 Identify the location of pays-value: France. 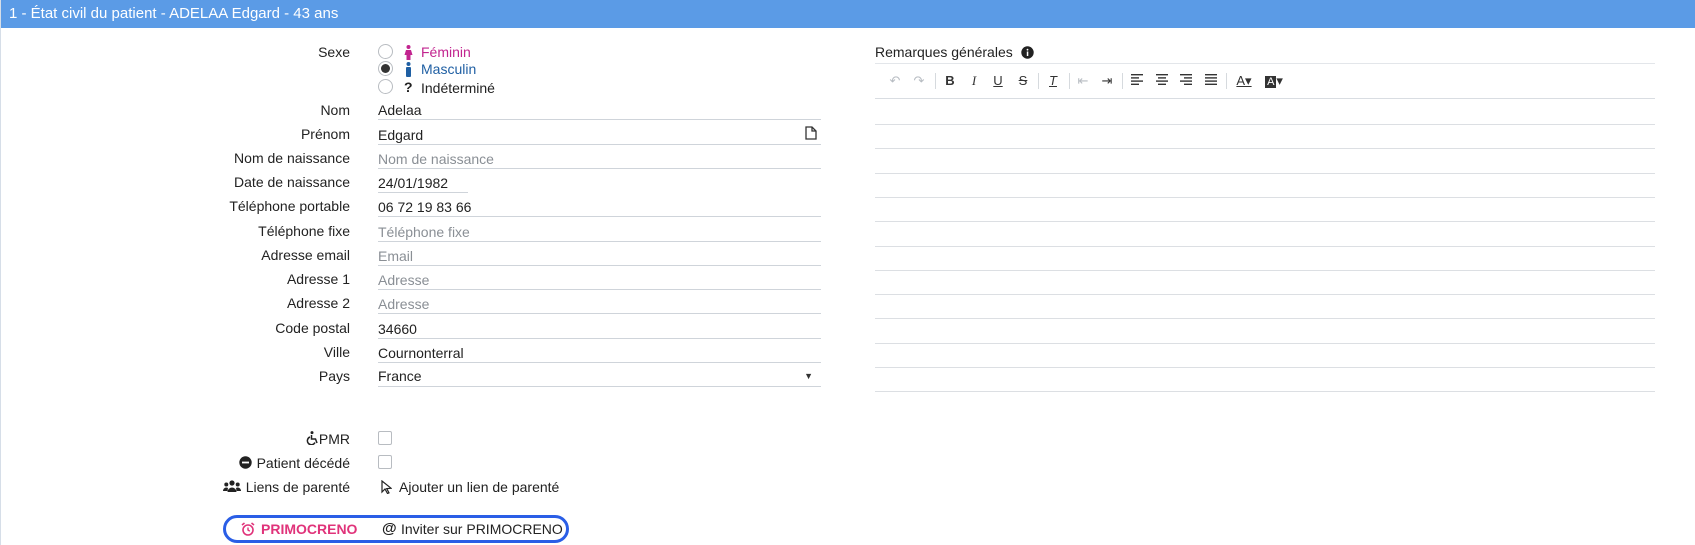
(400, 376).